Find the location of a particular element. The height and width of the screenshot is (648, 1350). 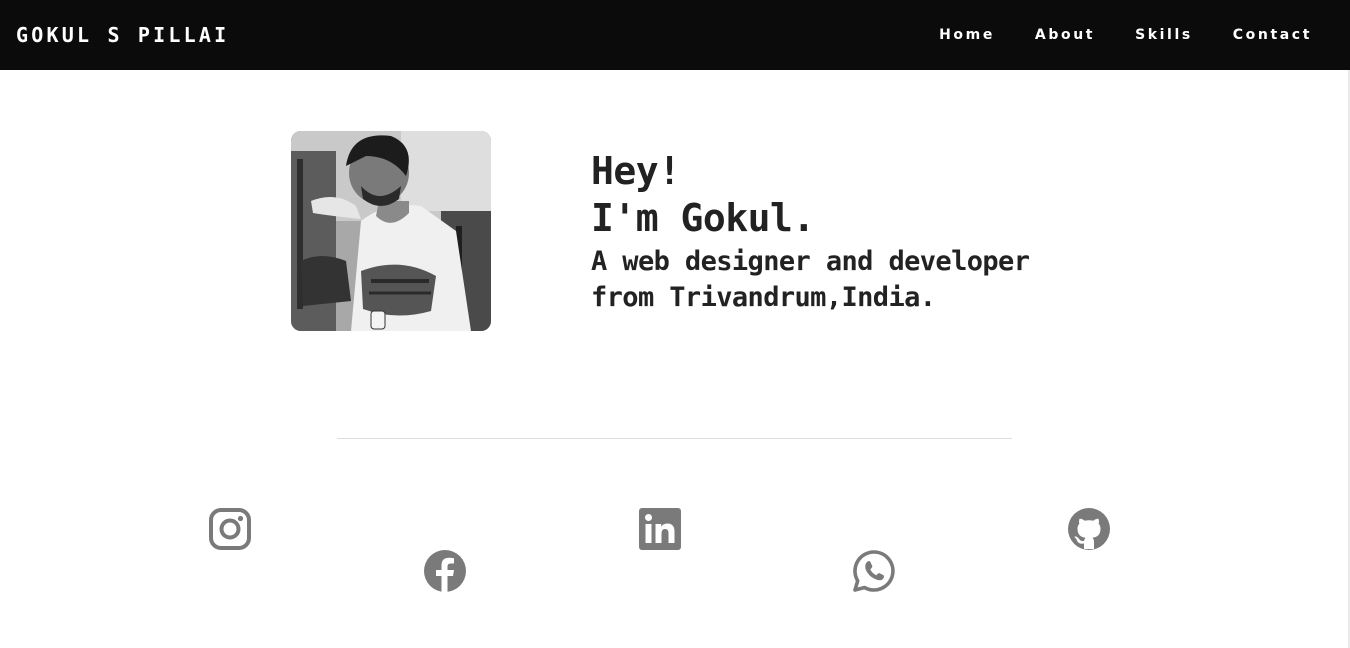

profile-photo is located at coordinates (391, 231).